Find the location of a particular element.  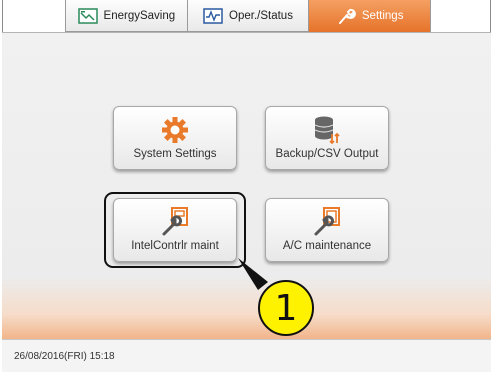

tab-oper-status: Oper./Status is located at coordinates (248, 16).